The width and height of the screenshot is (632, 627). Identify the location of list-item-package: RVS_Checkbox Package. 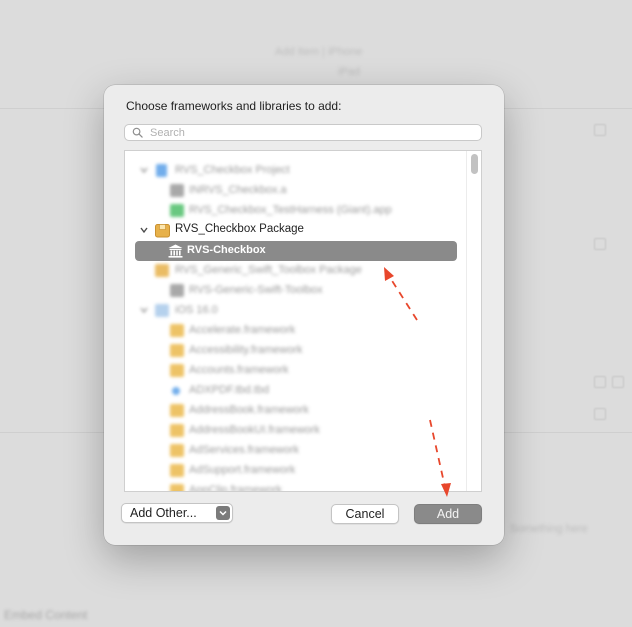
(296, 231).